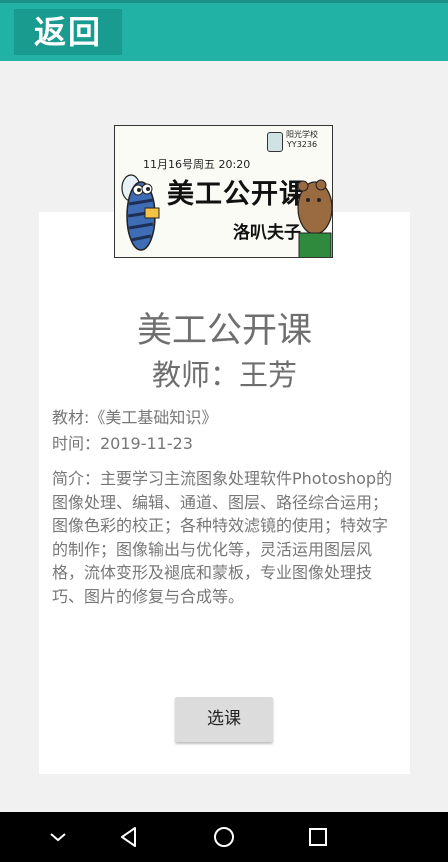 Image resolution: width=448 pixels, height=862 pixels. Describe the element at coordinates (58, 837) in the screenshot. I see `chevron-down-icon` at that location.